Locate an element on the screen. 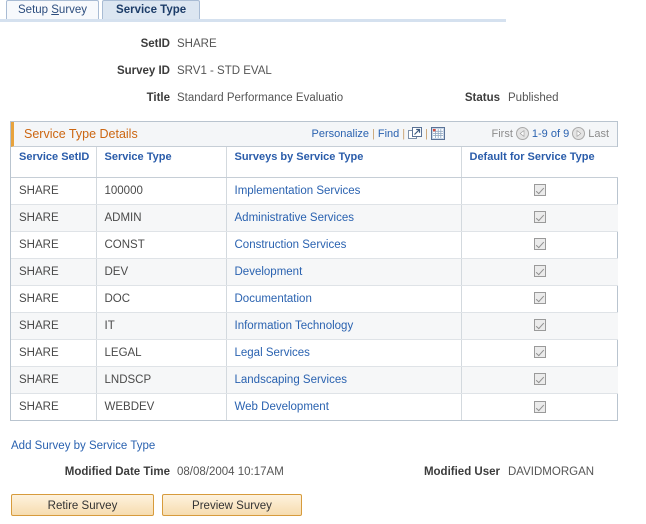 The height and width of the screenshot is (524, 646). cell-service-type: WEBDEV is located at coordinates (161, 406).